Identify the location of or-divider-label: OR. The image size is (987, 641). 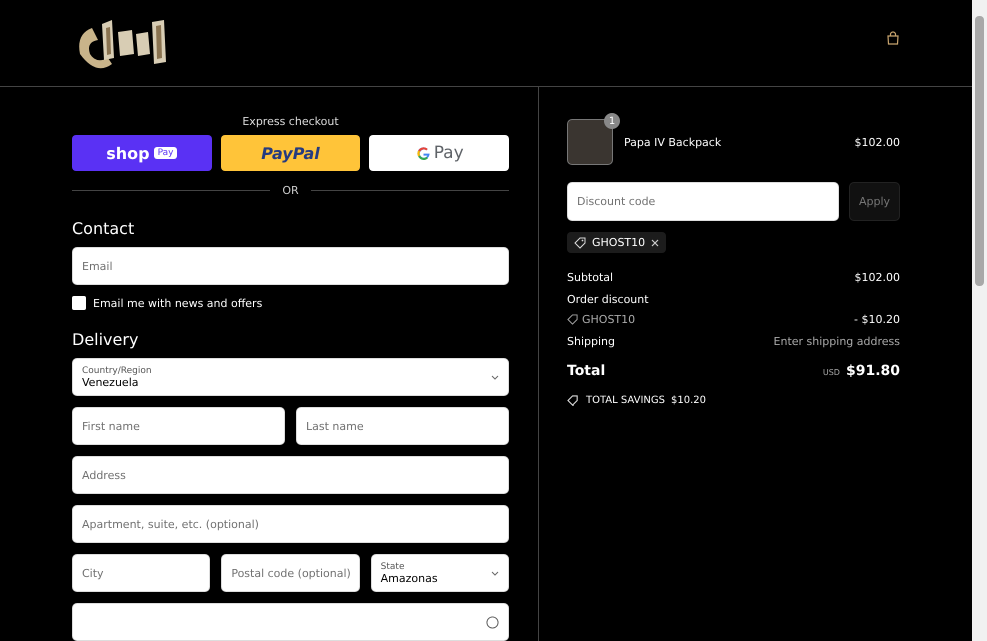
(290, 190).